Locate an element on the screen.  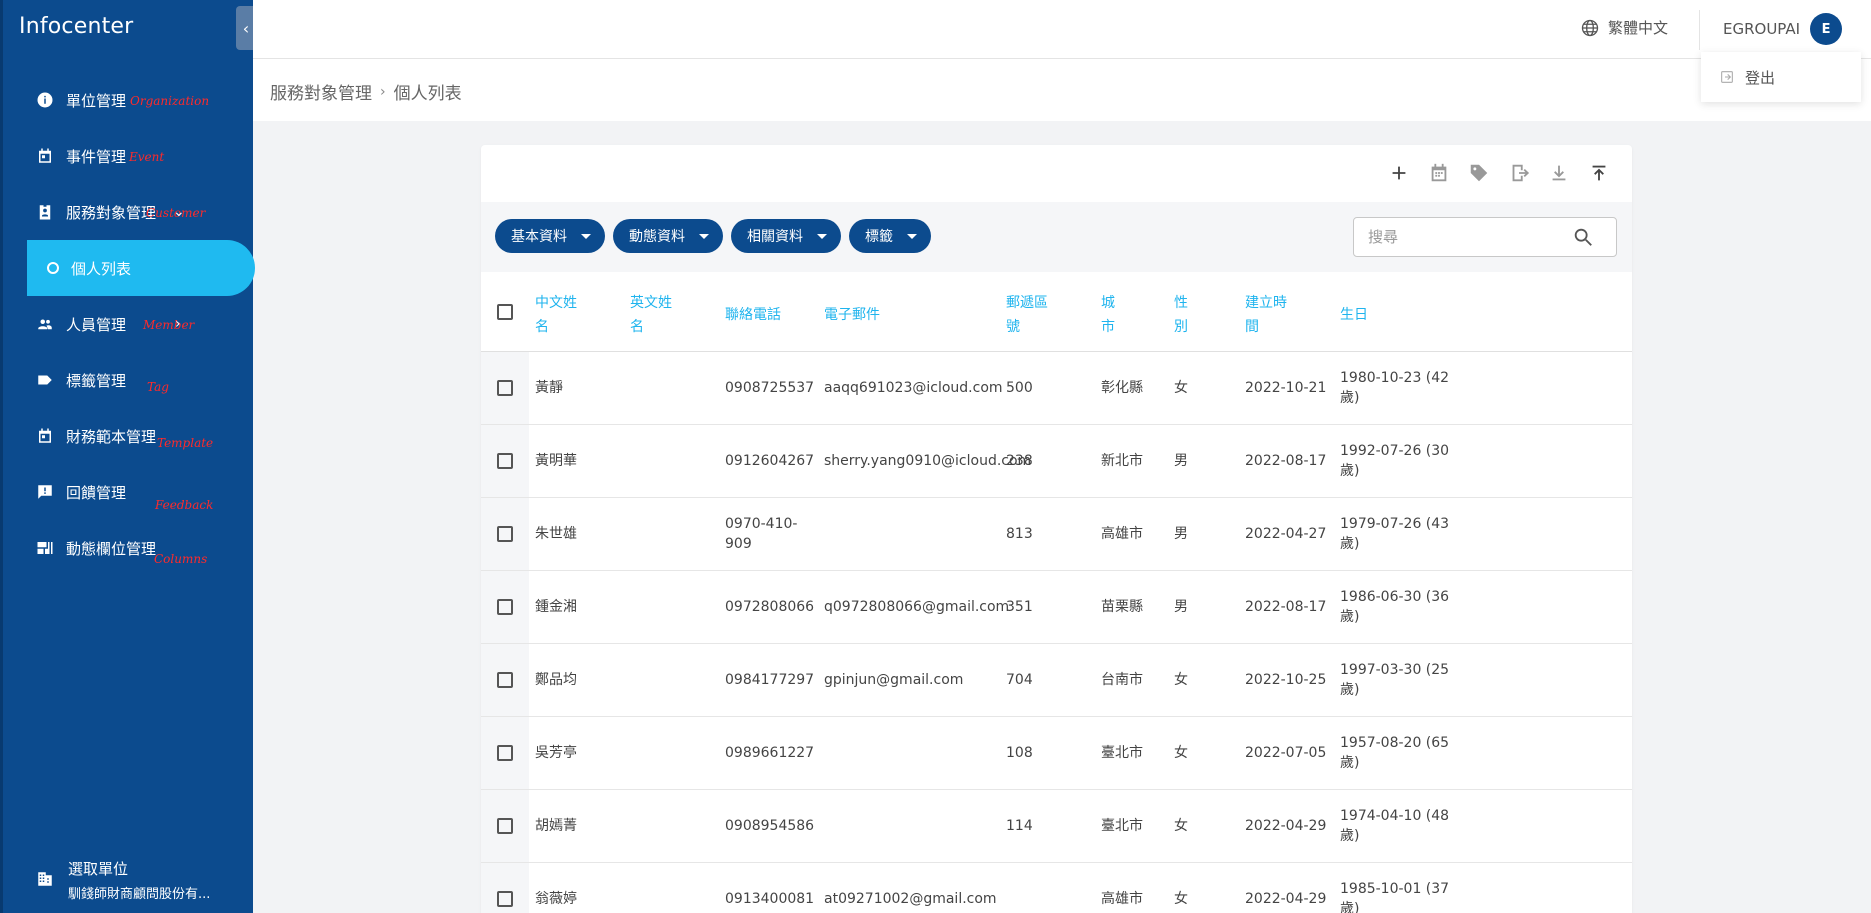
cell-gender: 女 is located at coordinates (1181, 680).